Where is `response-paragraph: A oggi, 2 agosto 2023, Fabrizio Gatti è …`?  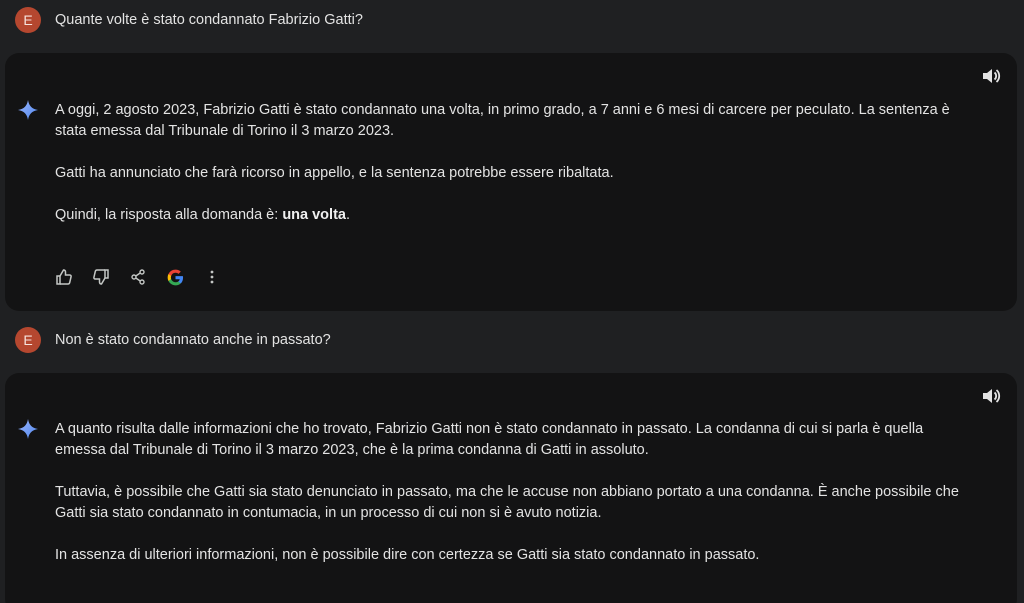 response-paragraph: A oggi, 2 agosto 2023, Fabrizio Gatti è … is located at coordinates (502, 120).